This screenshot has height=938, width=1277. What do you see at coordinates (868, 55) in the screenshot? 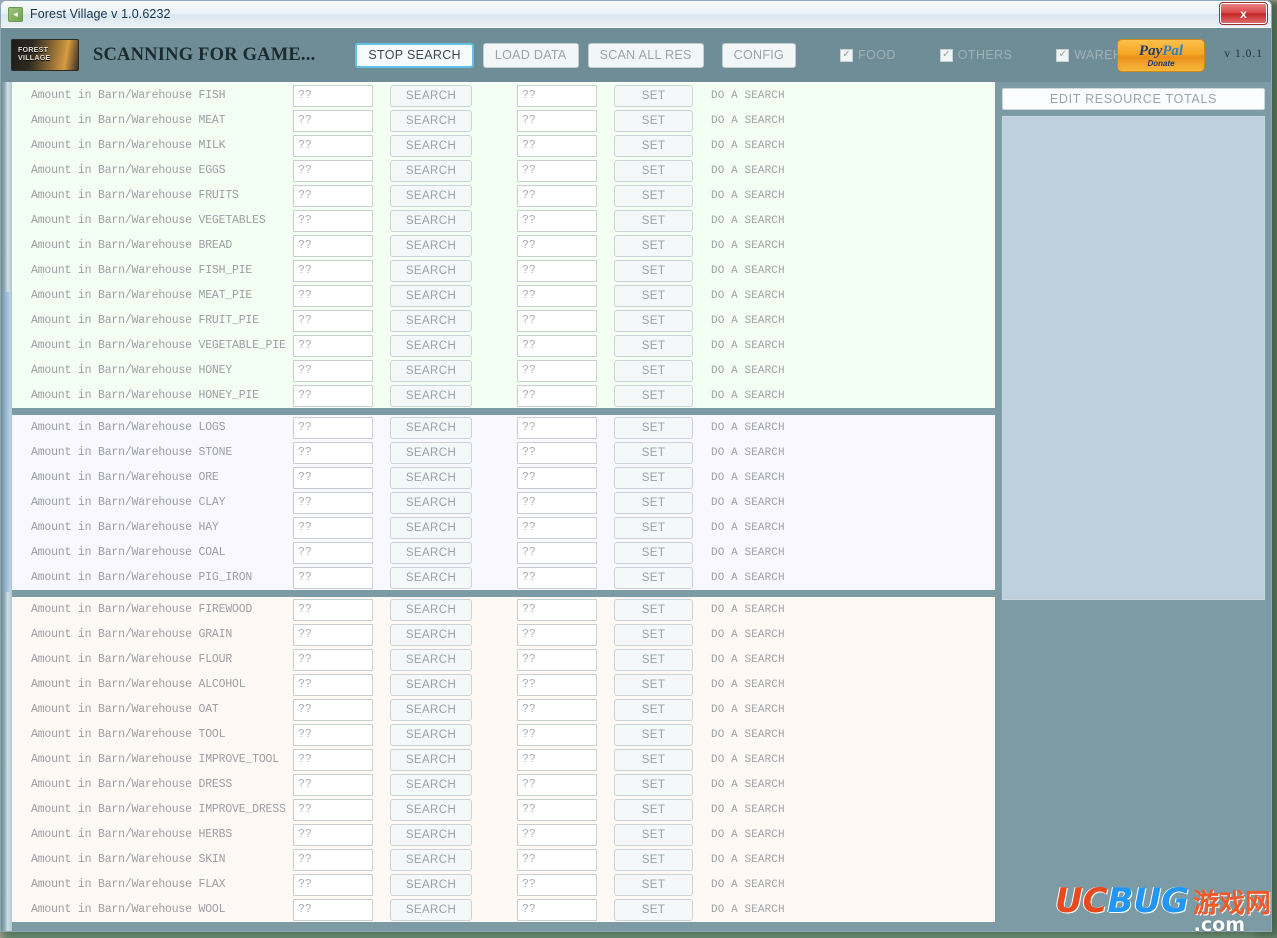
I see `checkbox-food: ✓ FOOD` at bounding box center [868, 55].